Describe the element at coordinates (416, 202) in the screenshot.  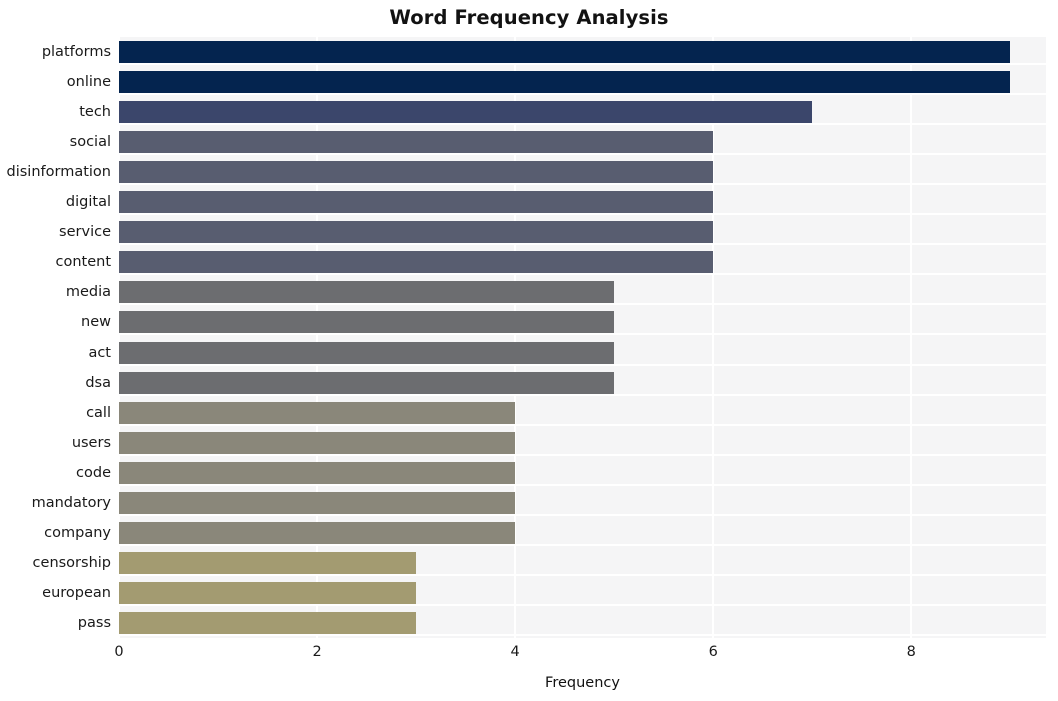
I see `bar-digital` at that location.